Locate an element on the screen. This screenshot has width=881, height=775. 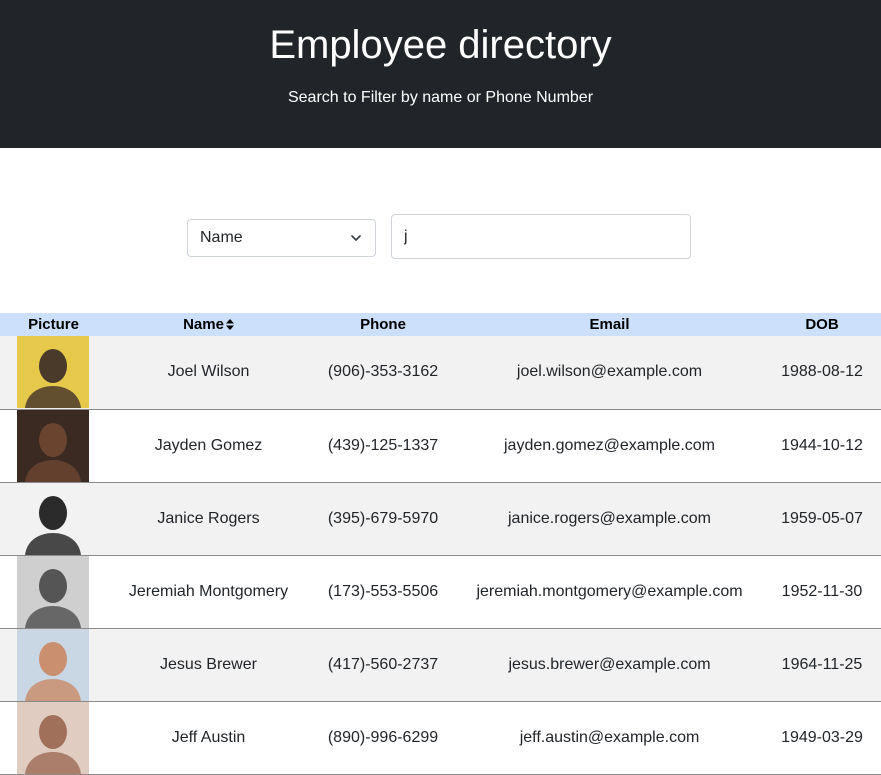
filter-select-value: Name is located at coordinates (221, 237).